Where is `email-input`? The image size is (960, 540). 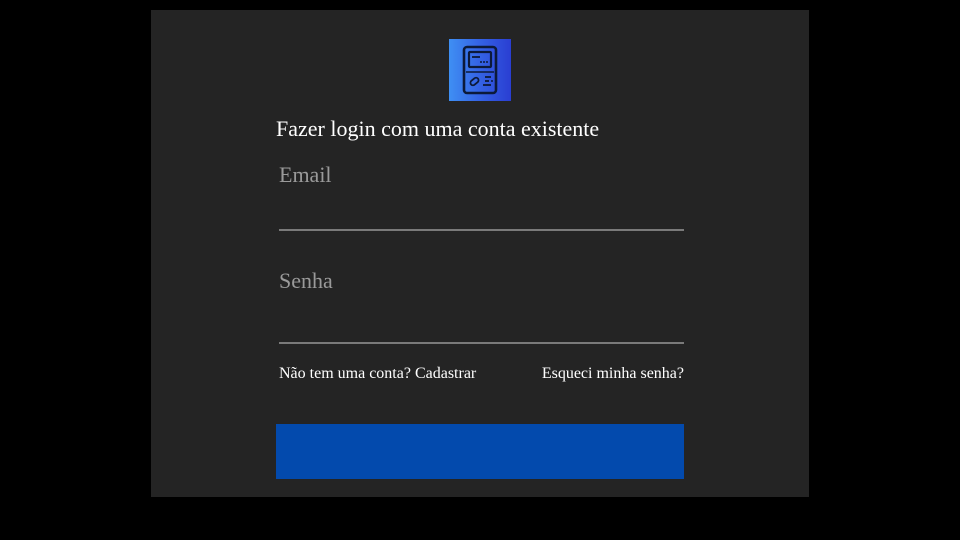
email-input is located at coordinates (481, 216).